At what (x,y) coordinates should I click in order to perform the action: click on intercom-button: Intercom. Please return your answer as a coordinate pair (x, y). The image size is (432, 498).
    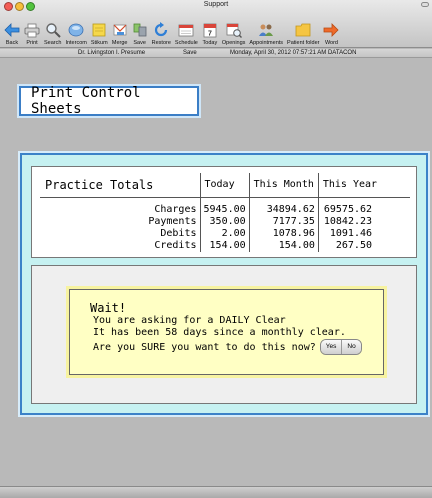
    Looking at the image, I should click on (75, 29).